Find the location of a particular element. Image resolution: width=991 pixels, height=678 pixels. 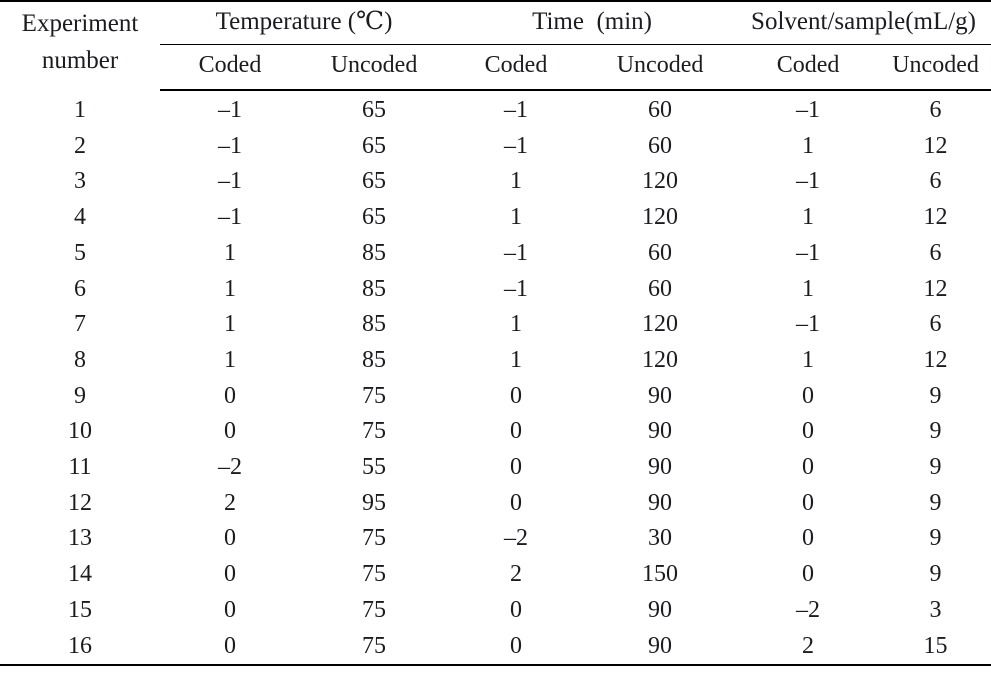

cell-experiment-number: 7 is located at coordinates (80, 324).